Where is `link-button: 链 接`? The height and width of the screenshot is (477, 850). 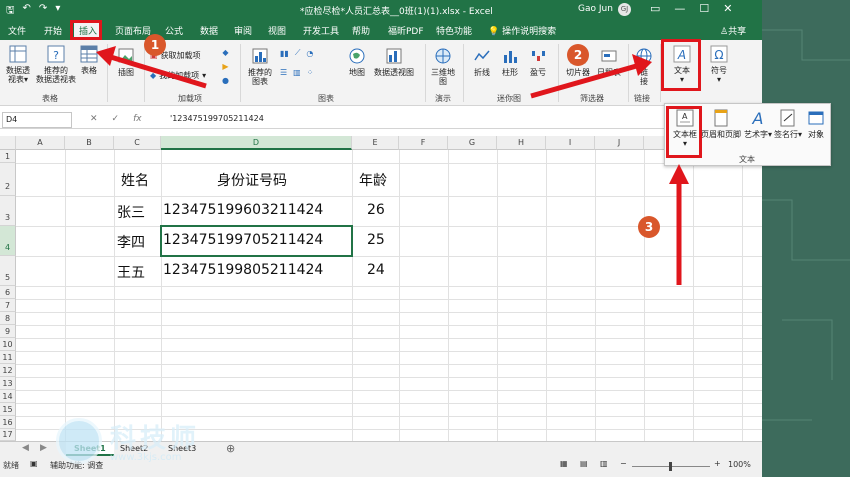 link-button: 链 接 is located at coordinates (644, 66).